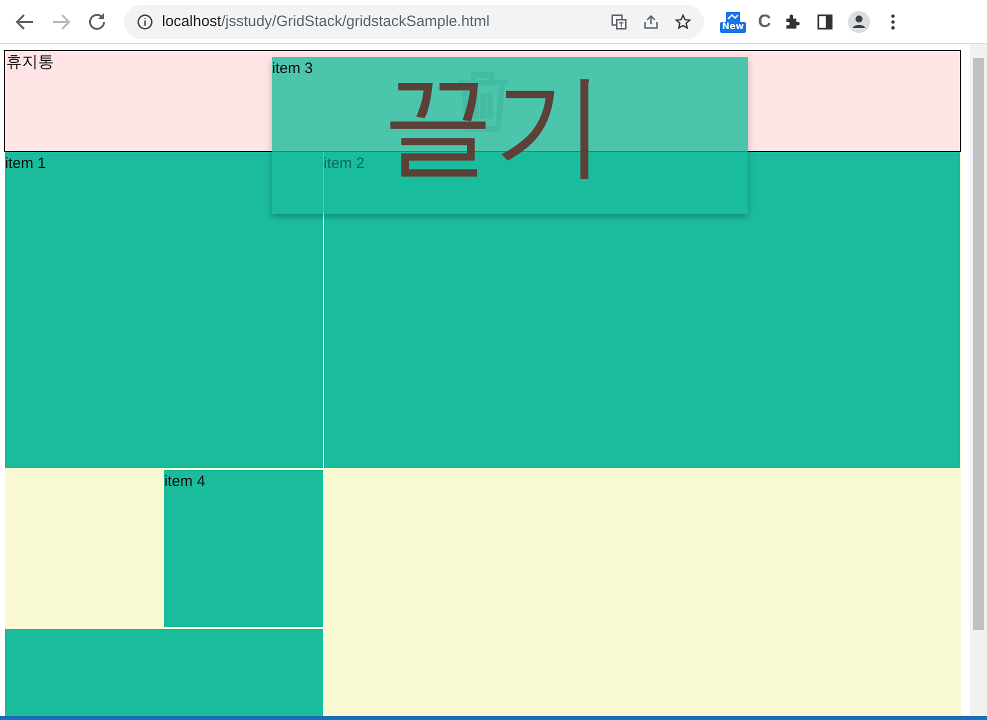  I want to click on side-panel-icon, so click(825, 22).